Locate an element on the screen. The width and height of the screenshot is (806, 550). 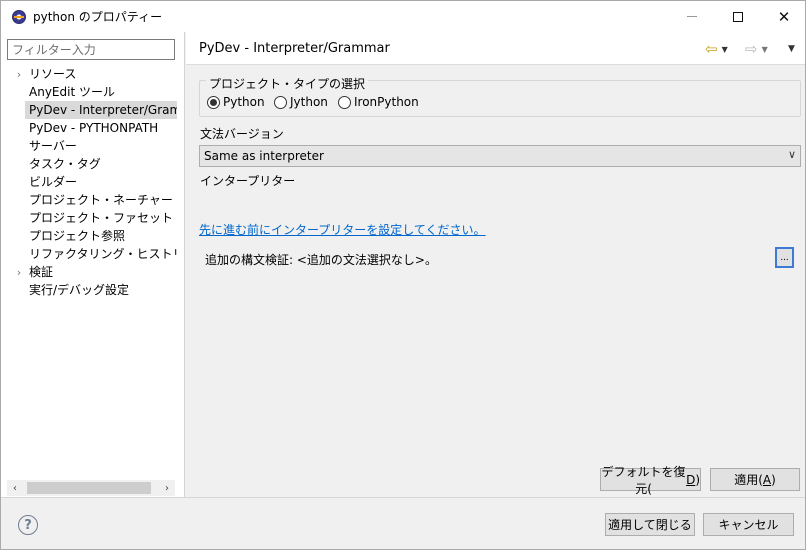
close-icon: ✕ is located at coordinates (784, 16).